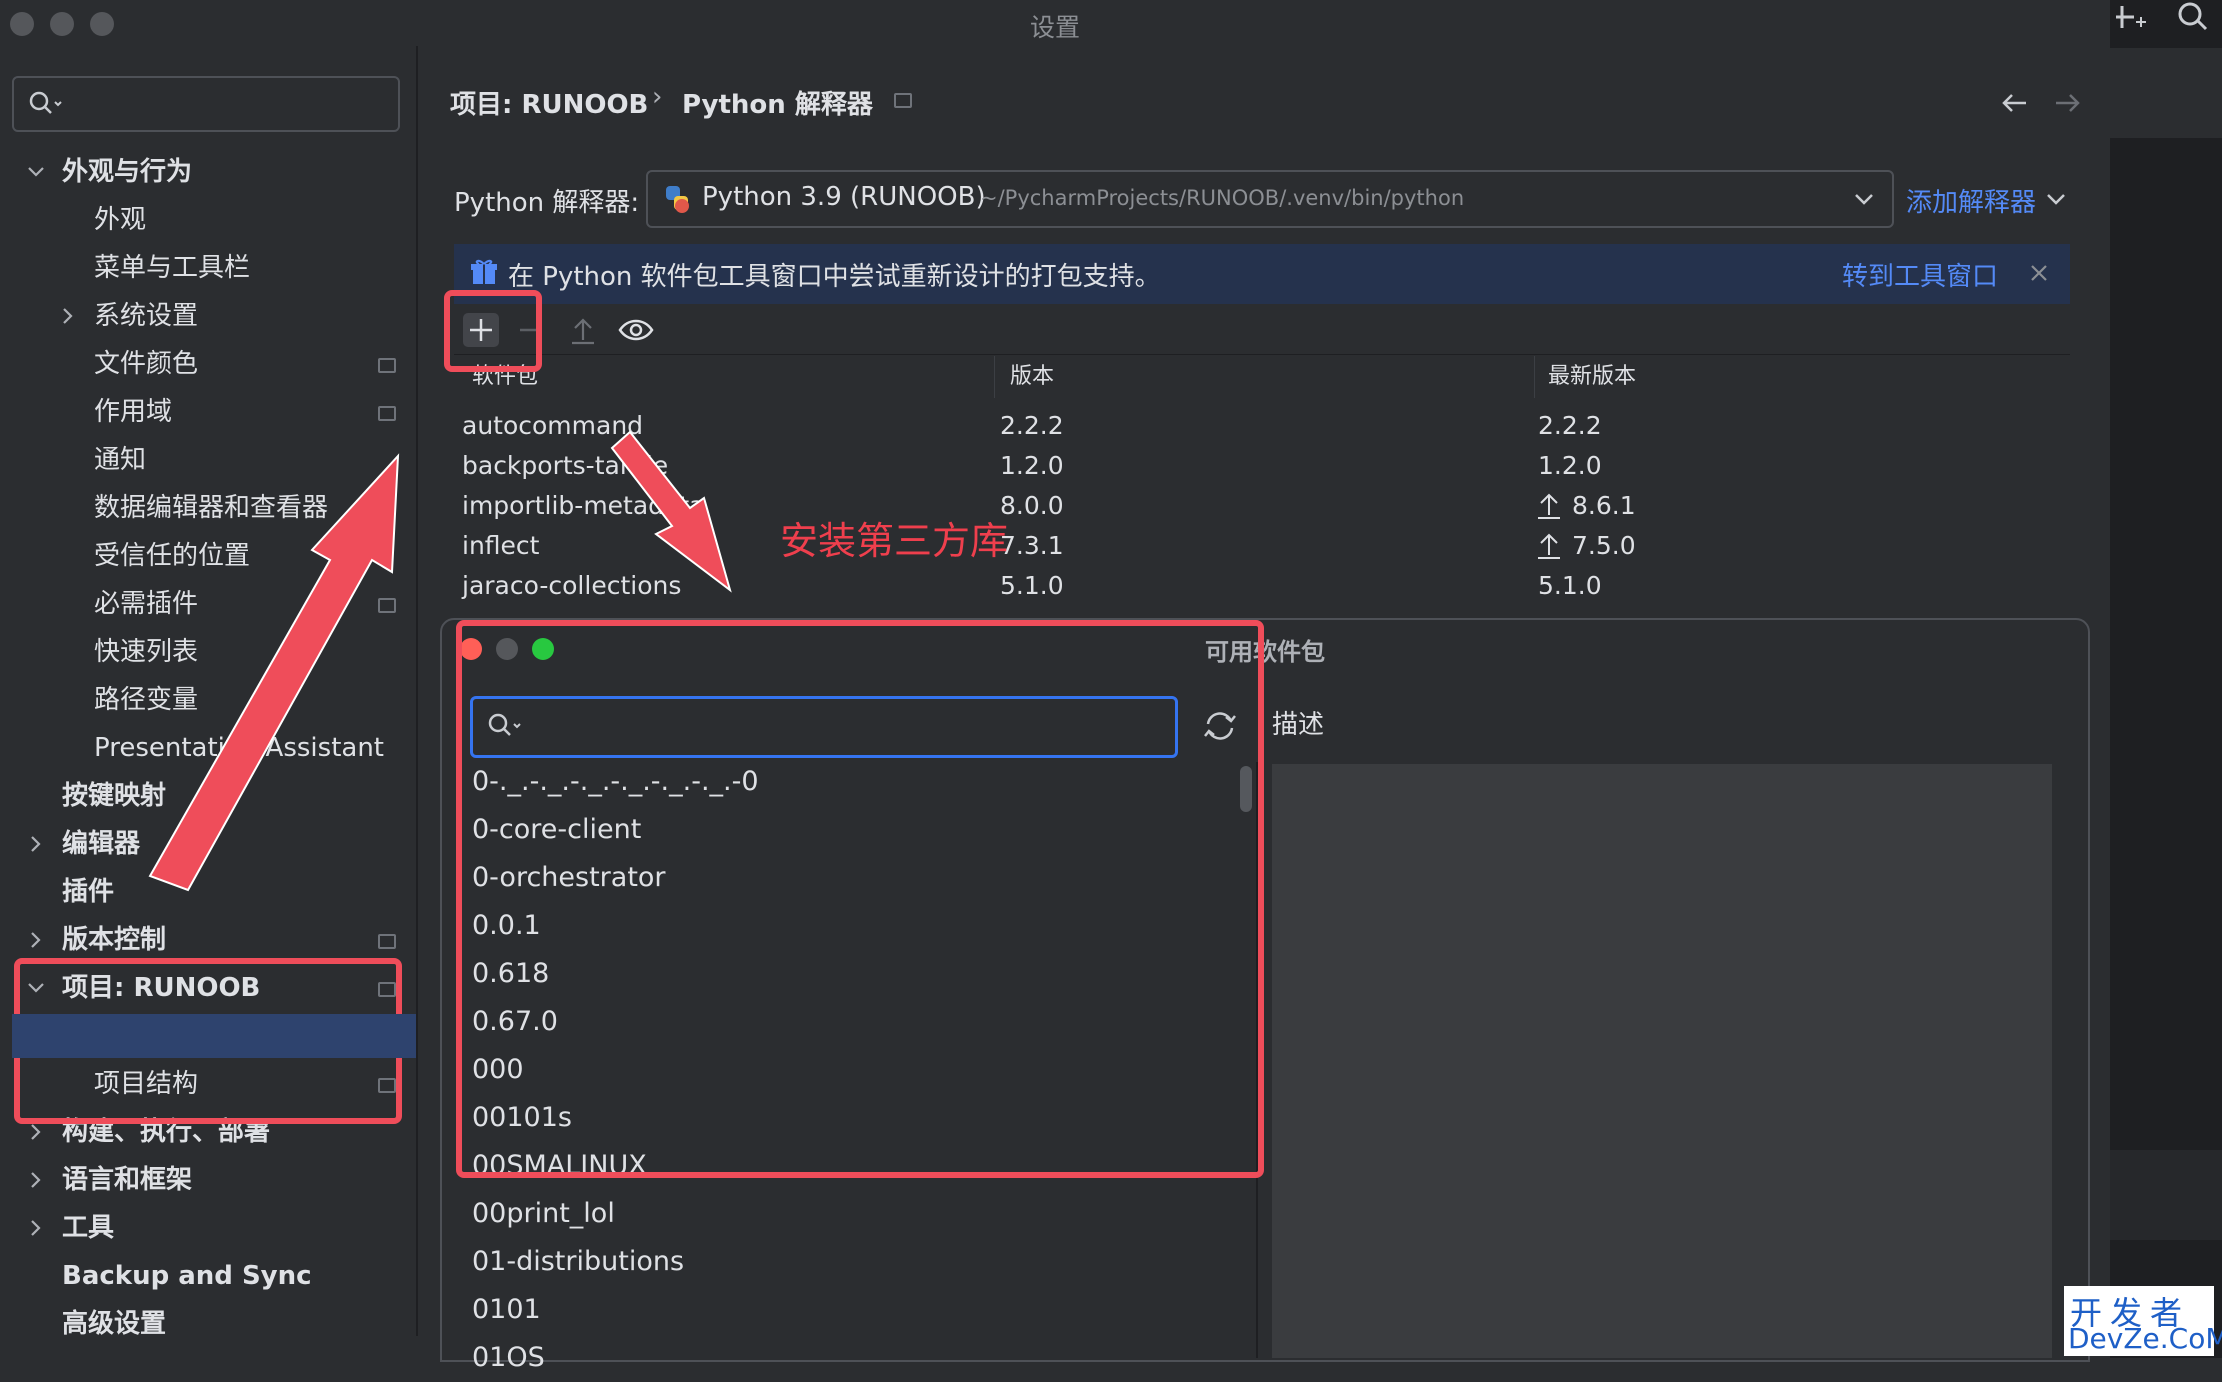 The image size is (2222, 1382). What do you see at coordinates (894, 541) in the screenshot?
I see `annotation-label: 安装第三方库` at bounding box center [894, 541].